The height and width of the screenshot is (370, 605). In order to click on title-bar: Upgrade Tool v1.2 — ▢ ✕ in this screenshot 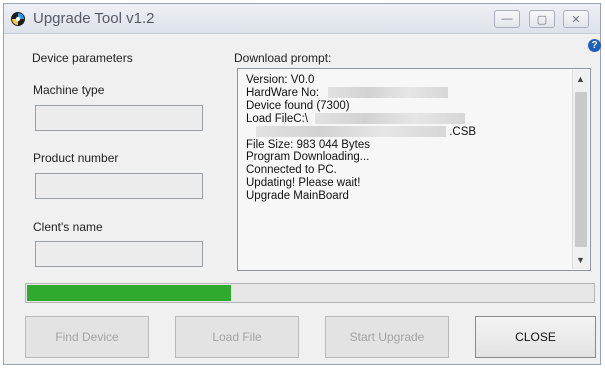, I will do `click(302, 19)`.